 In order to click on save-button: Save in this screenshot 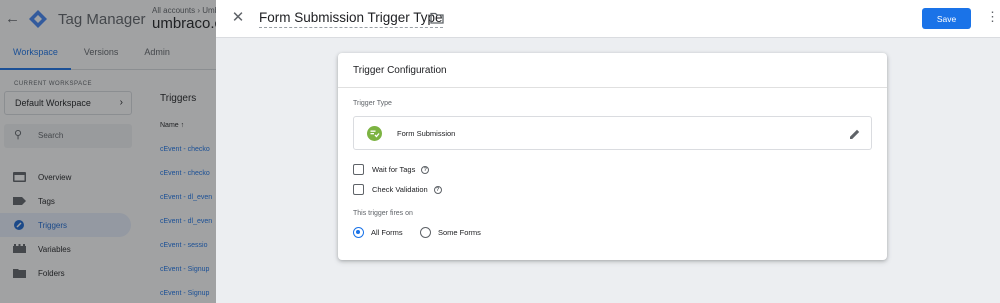, I will do `click(946, 18)`.